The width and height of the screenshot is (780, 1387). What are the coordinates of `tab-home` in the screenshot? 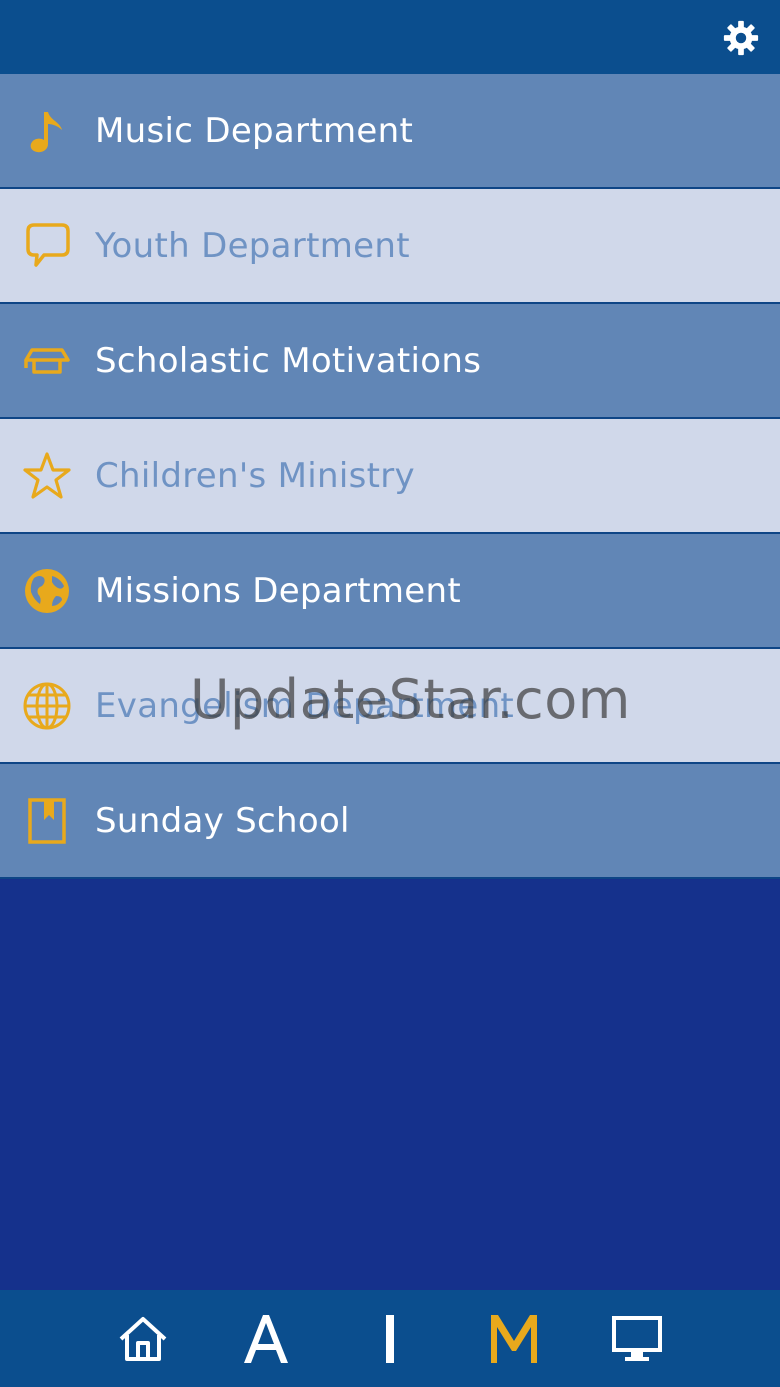 It's located at (143, 1338).